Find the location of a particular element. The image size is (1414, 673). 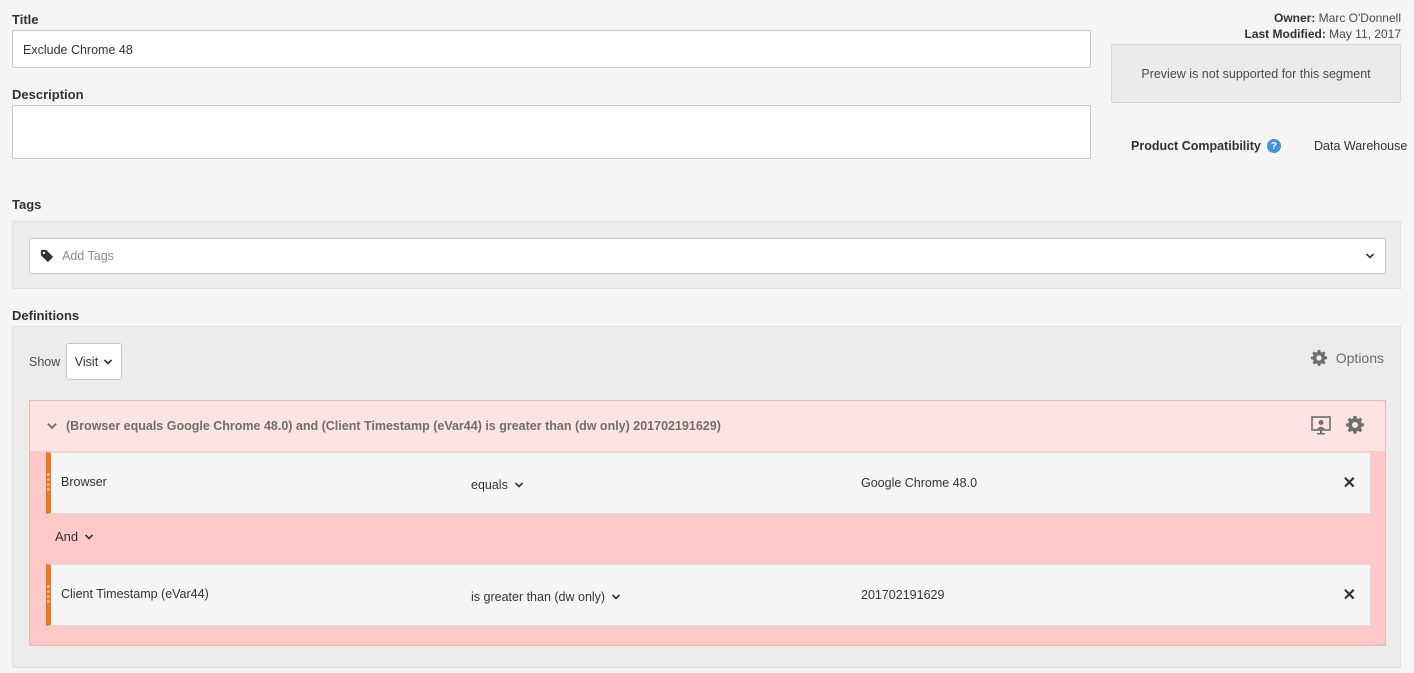

options-label: Options is located at coordinates (1359, 358).